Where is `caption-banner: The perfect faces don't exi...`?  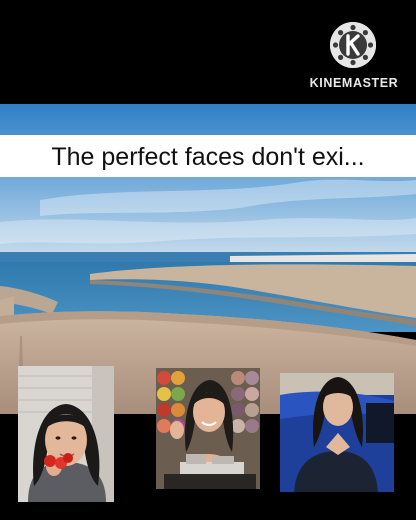
caption-banner: The perfect faces don't exi... is located at coordinates (208, 156).